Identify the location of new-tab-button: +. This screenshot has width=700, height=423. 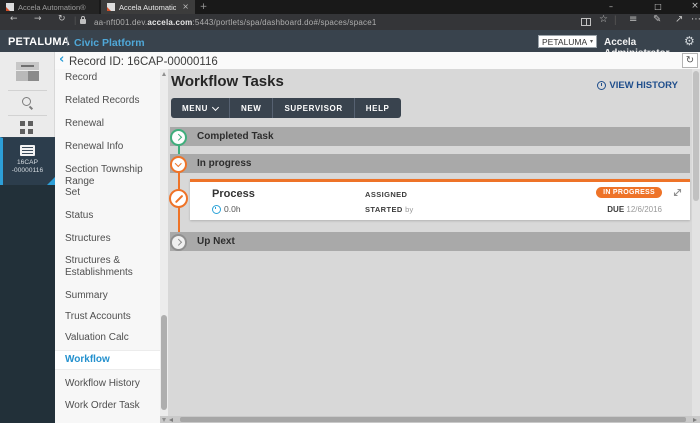
(203, 7).